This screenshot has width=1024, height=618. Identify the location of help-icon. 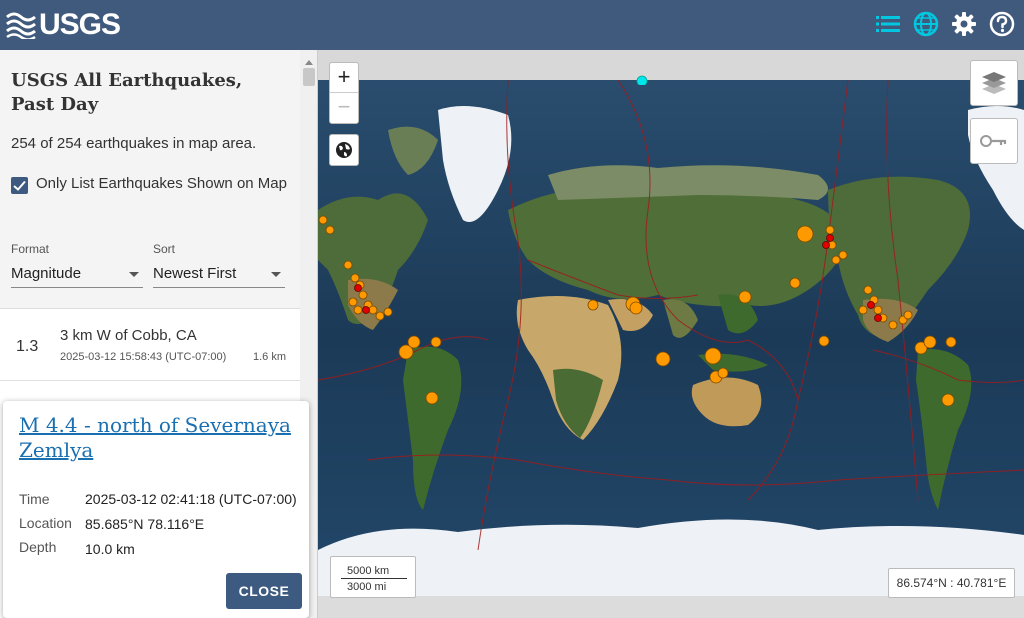
(1002, 24).